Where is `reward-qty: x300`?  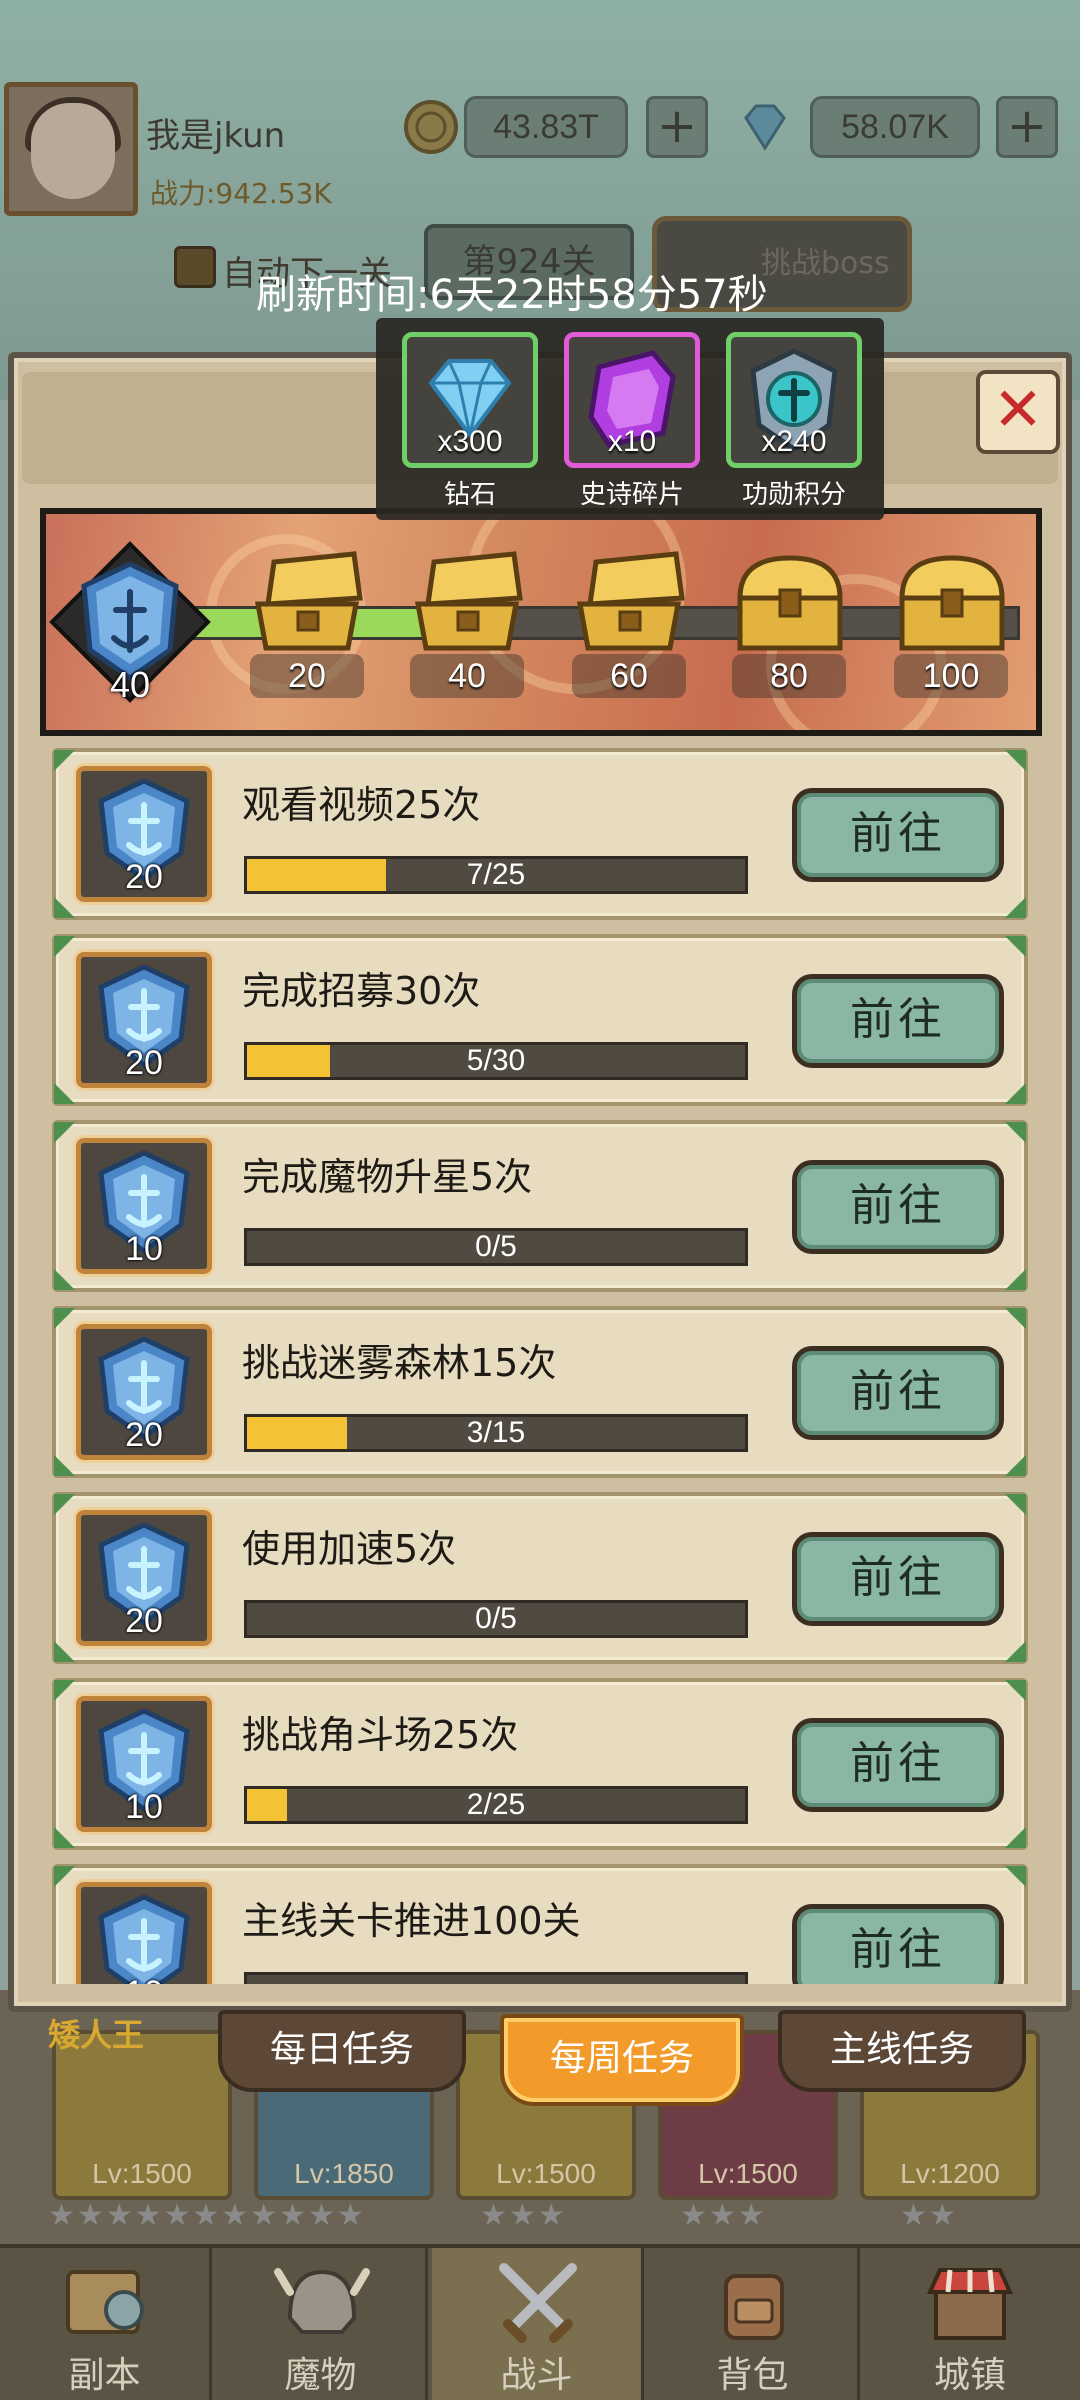
reward-qty: x300 is located at coordinates (470, 441).